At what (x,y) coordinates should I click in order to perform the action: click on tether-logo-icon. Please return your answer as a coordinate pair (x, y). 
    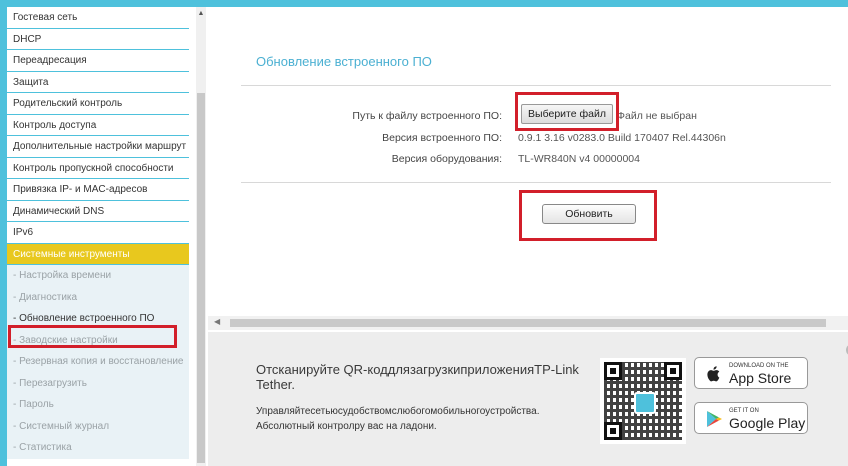
    Looking at the image, I should click on (645, 403).